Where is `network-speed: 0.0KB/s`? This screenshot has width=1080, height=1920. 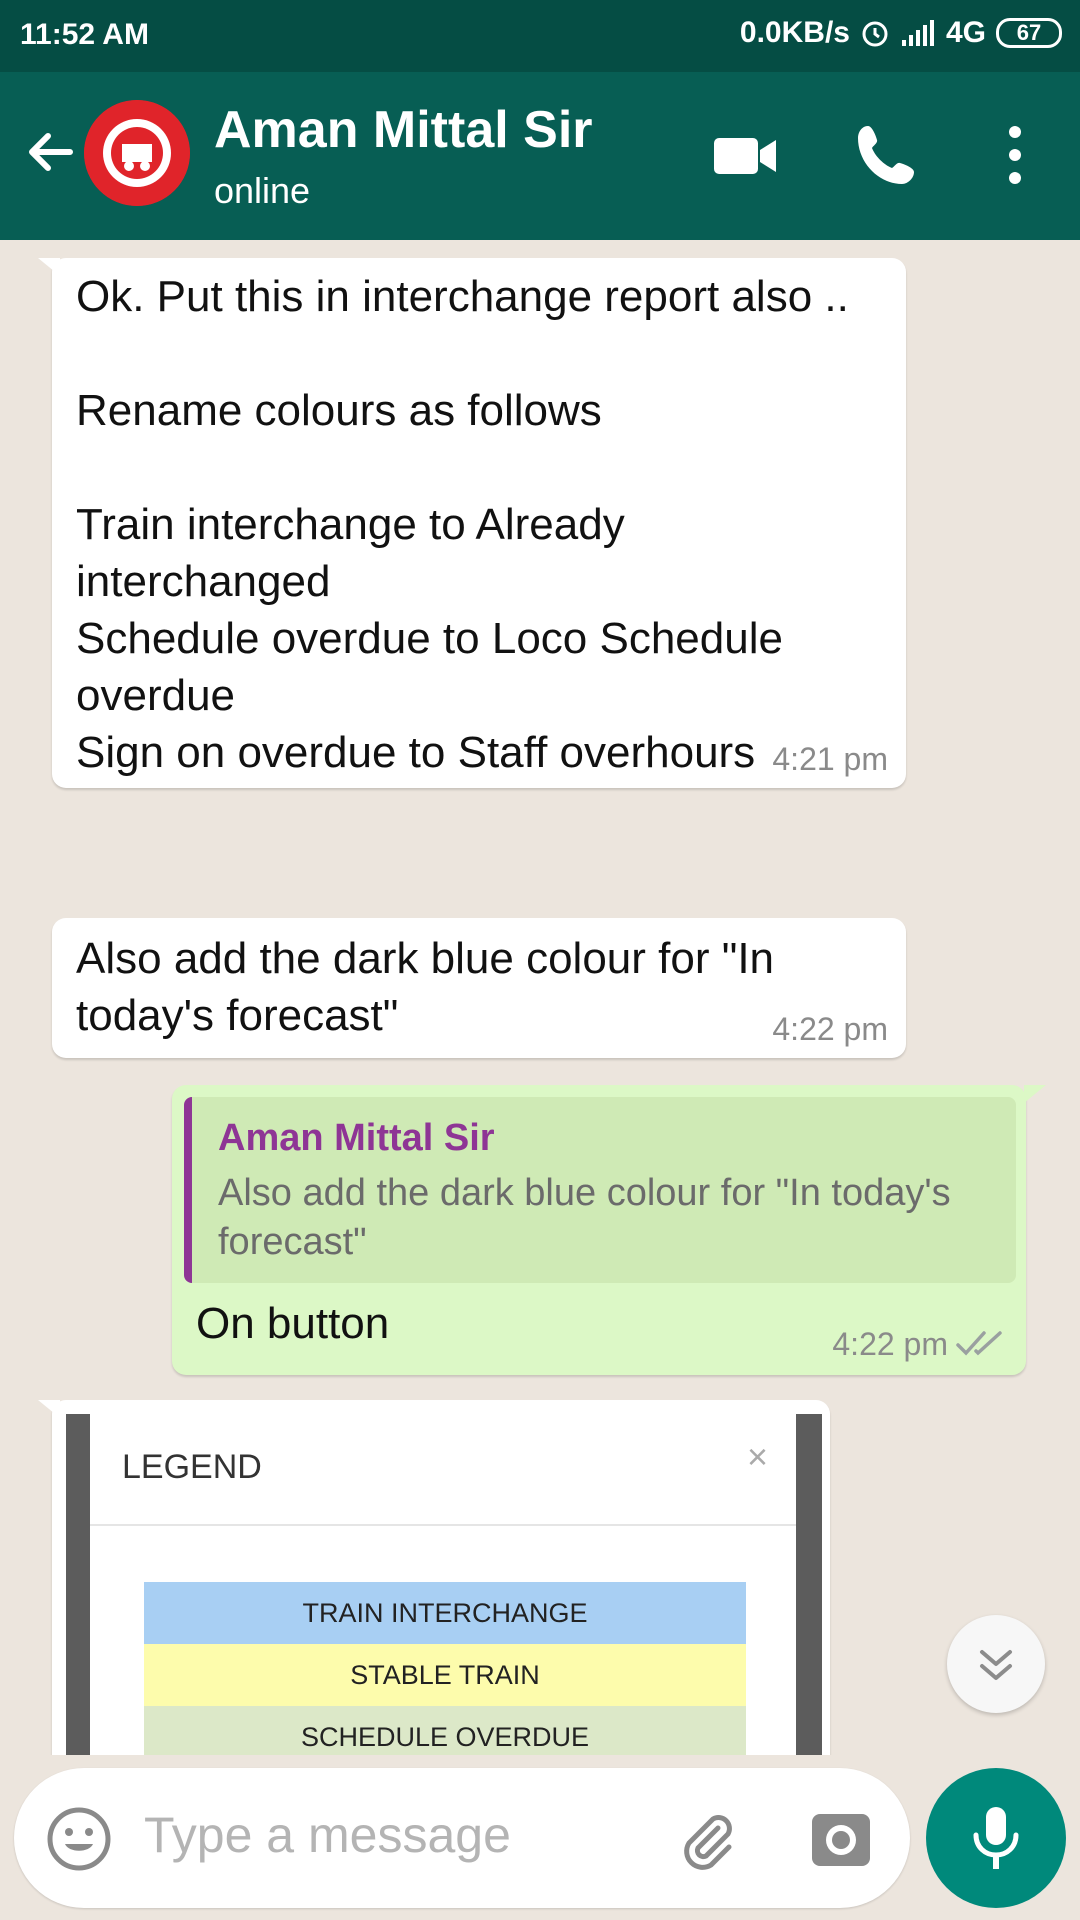 network-speed: 0.0KB/s is located at coordinates (794, 32).